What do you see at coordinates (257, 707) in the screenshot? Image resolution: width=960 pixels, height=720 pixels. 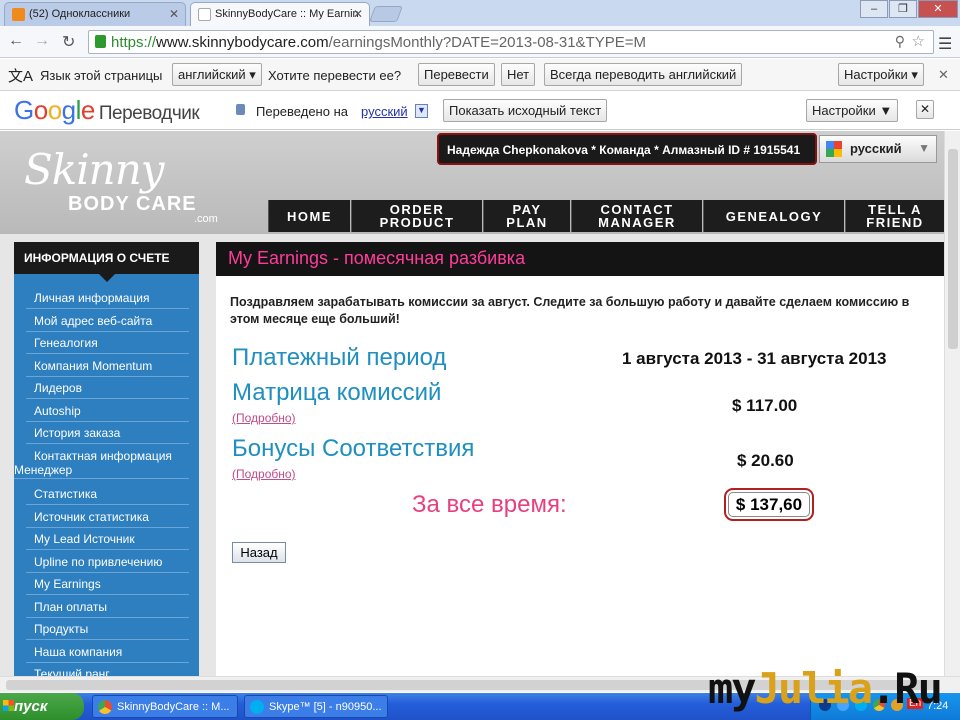 I see `skype-icon` at bounding box center [257, 707].